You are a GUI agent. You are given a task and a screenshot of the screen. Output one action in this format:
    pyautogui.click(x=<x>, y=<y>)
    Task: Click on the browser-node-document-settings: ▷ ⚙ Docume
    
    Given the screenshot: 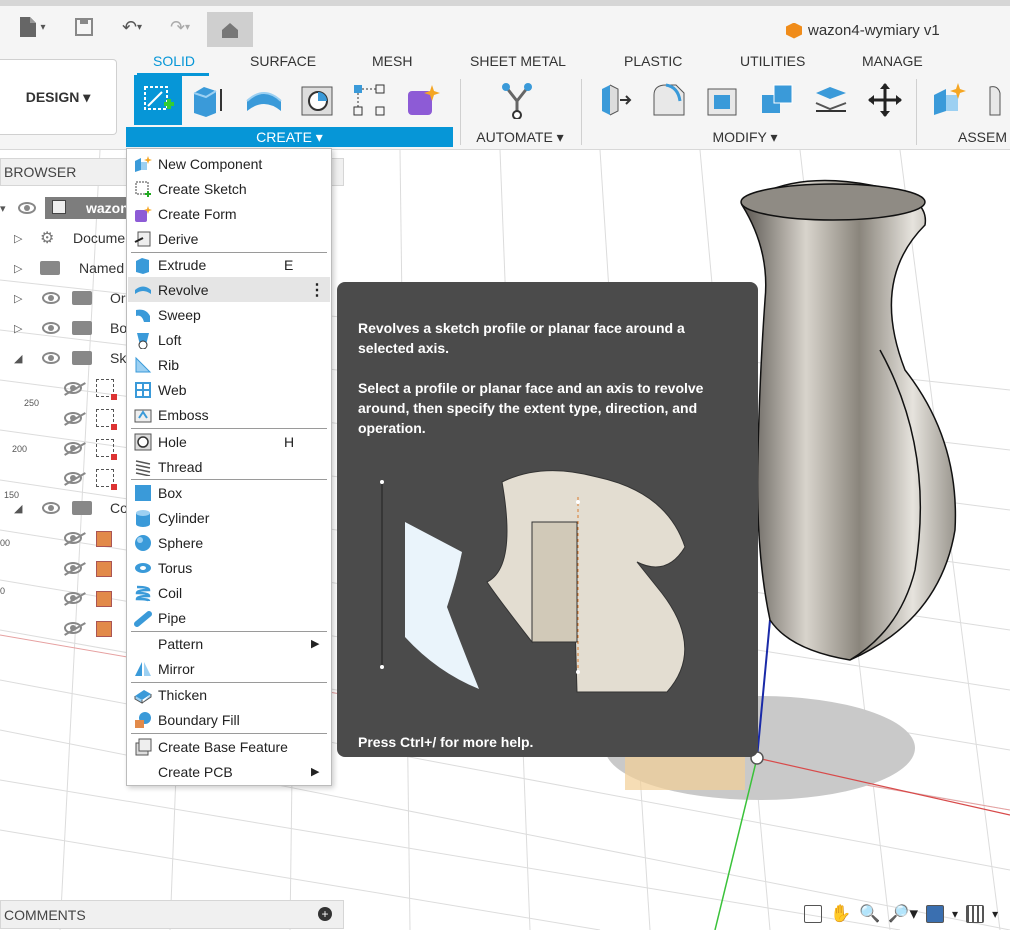 What is the action you would take?
    pyautogui.click(x=65, y=238)
    